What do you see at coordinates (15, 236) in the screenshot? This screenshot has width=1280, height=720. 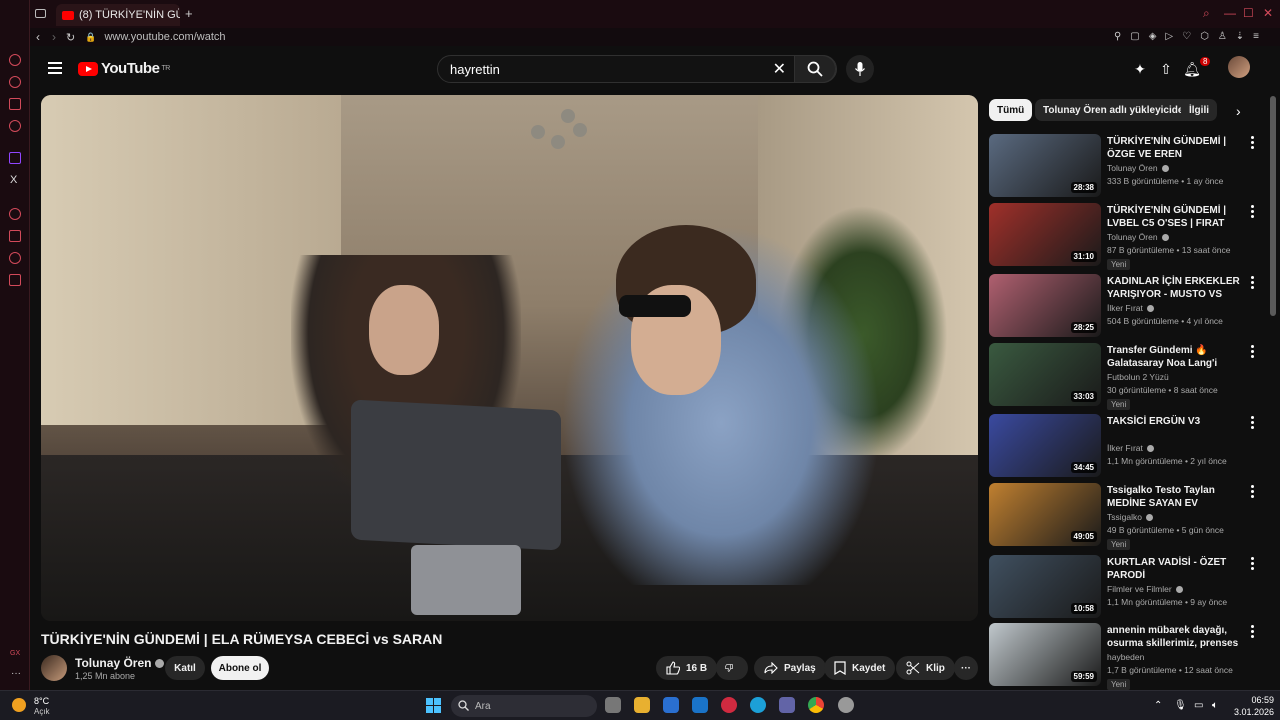 I see `sidebar-bookmarks-icon` at bounding box center [15, 236].